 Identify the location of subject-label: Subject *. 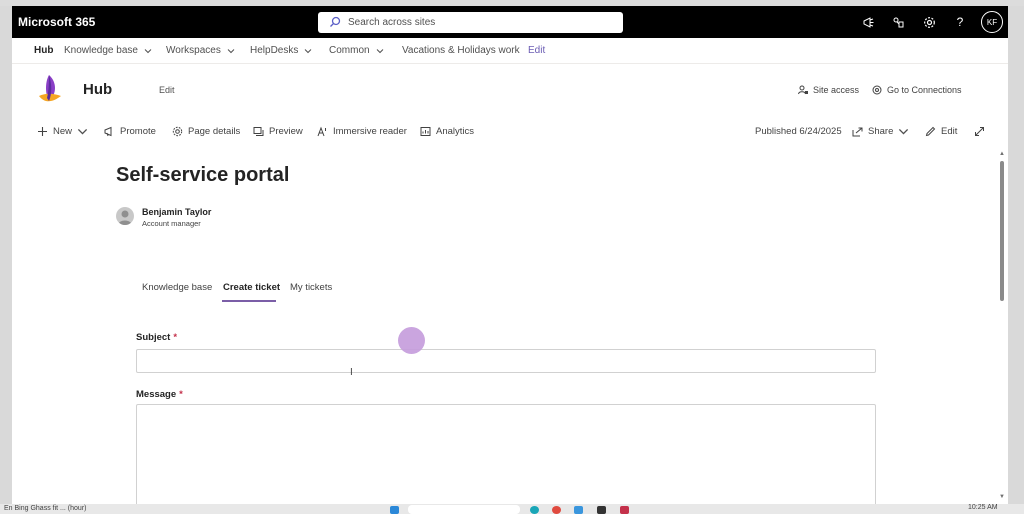
(156, 337).